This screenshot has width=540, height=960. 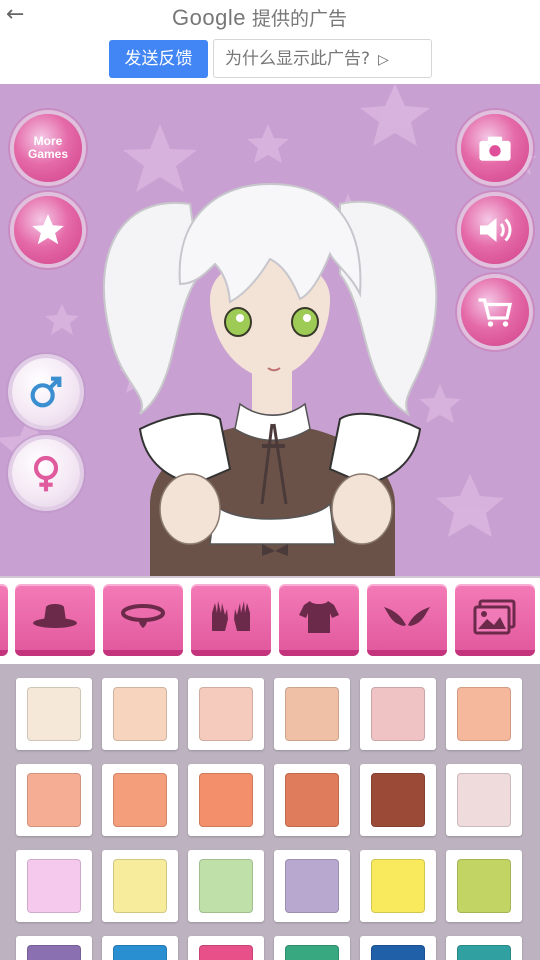 I want to click on ad-provider-label: Google 提供的广告, so click(x=259, y=17).